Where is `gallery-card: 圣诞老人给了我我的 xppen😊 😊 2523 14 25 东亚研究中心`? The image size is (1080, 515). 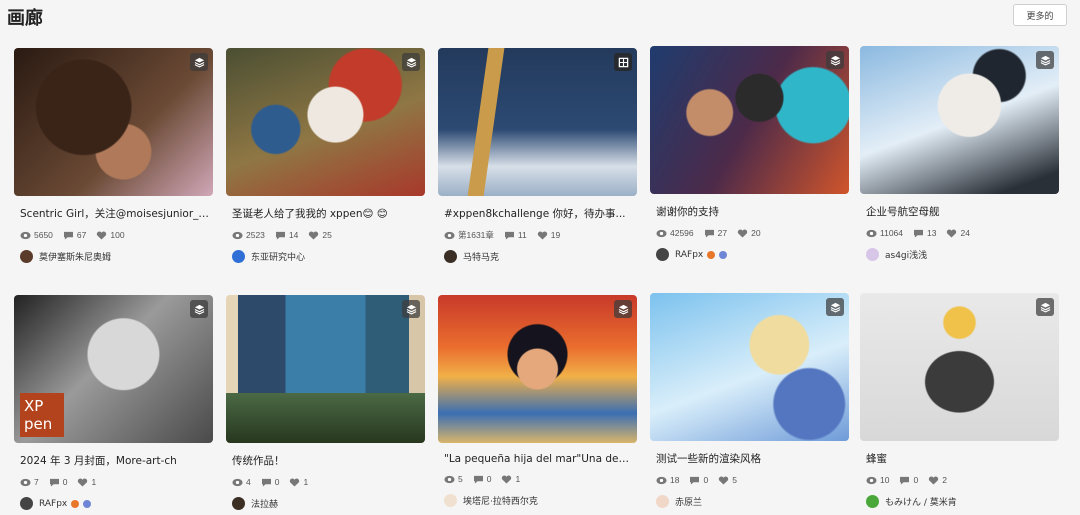
gallery-card: 圣诞老人给了我我的 xppen😊 😊 2523 14 25 东亚研究中心 is located at coordinates (325, 155).